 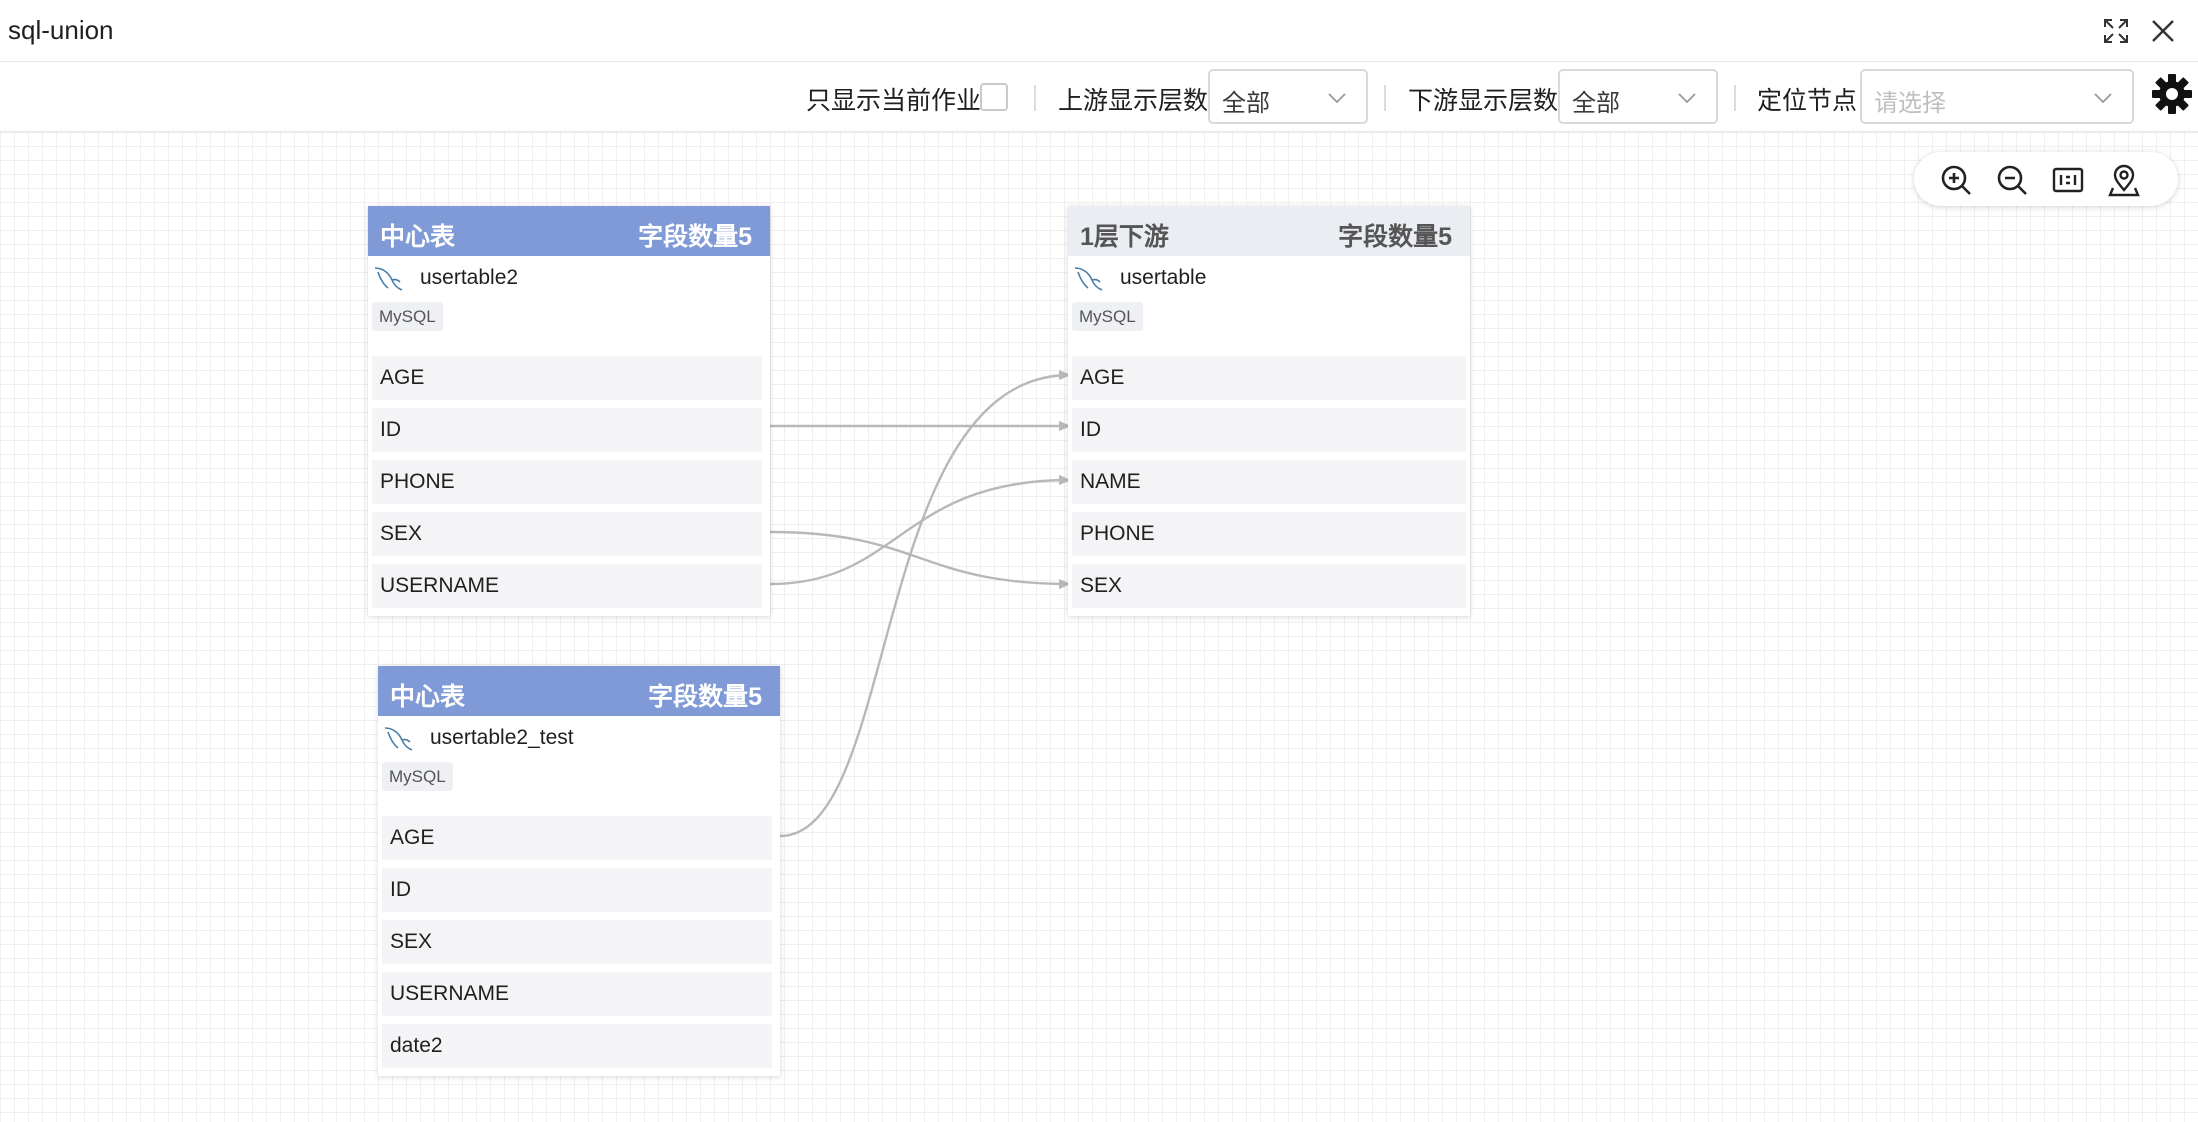 I want to click on table-name: usertable2_test, so click(x=502, y=737).